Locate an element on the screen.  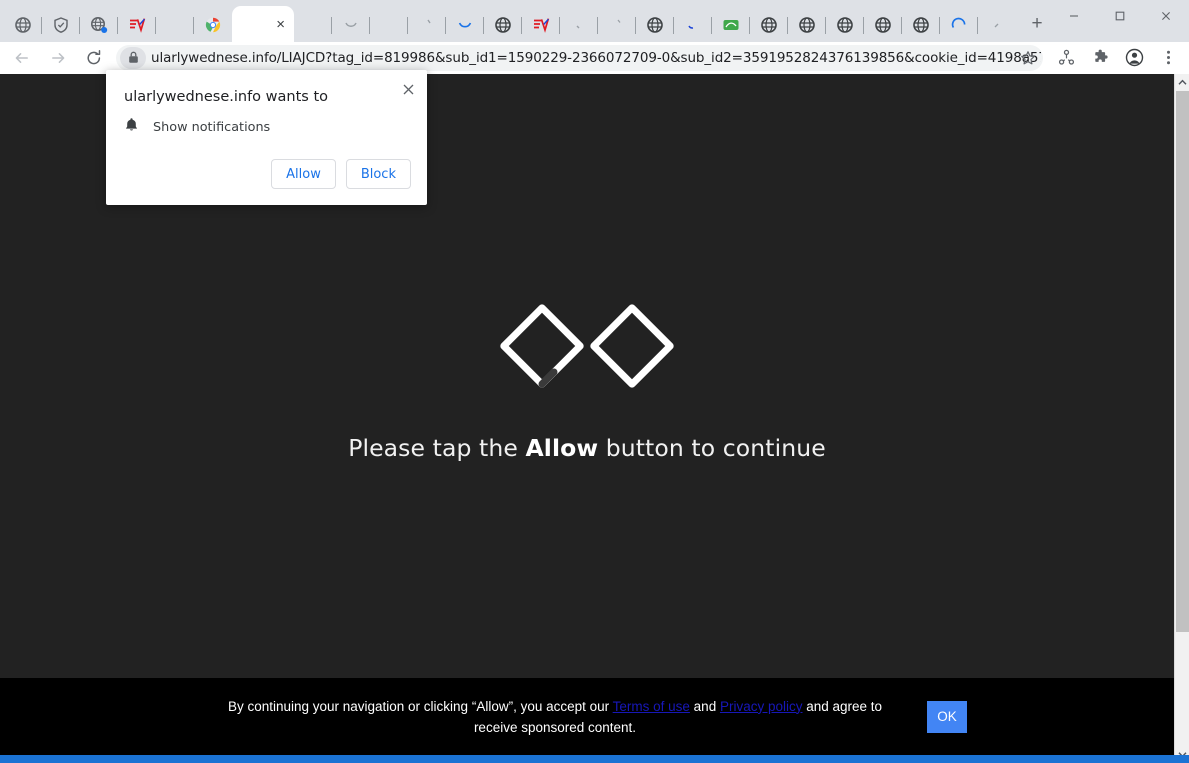
terms-of-use-link: Terms of use is located at coordinates (651, 706).